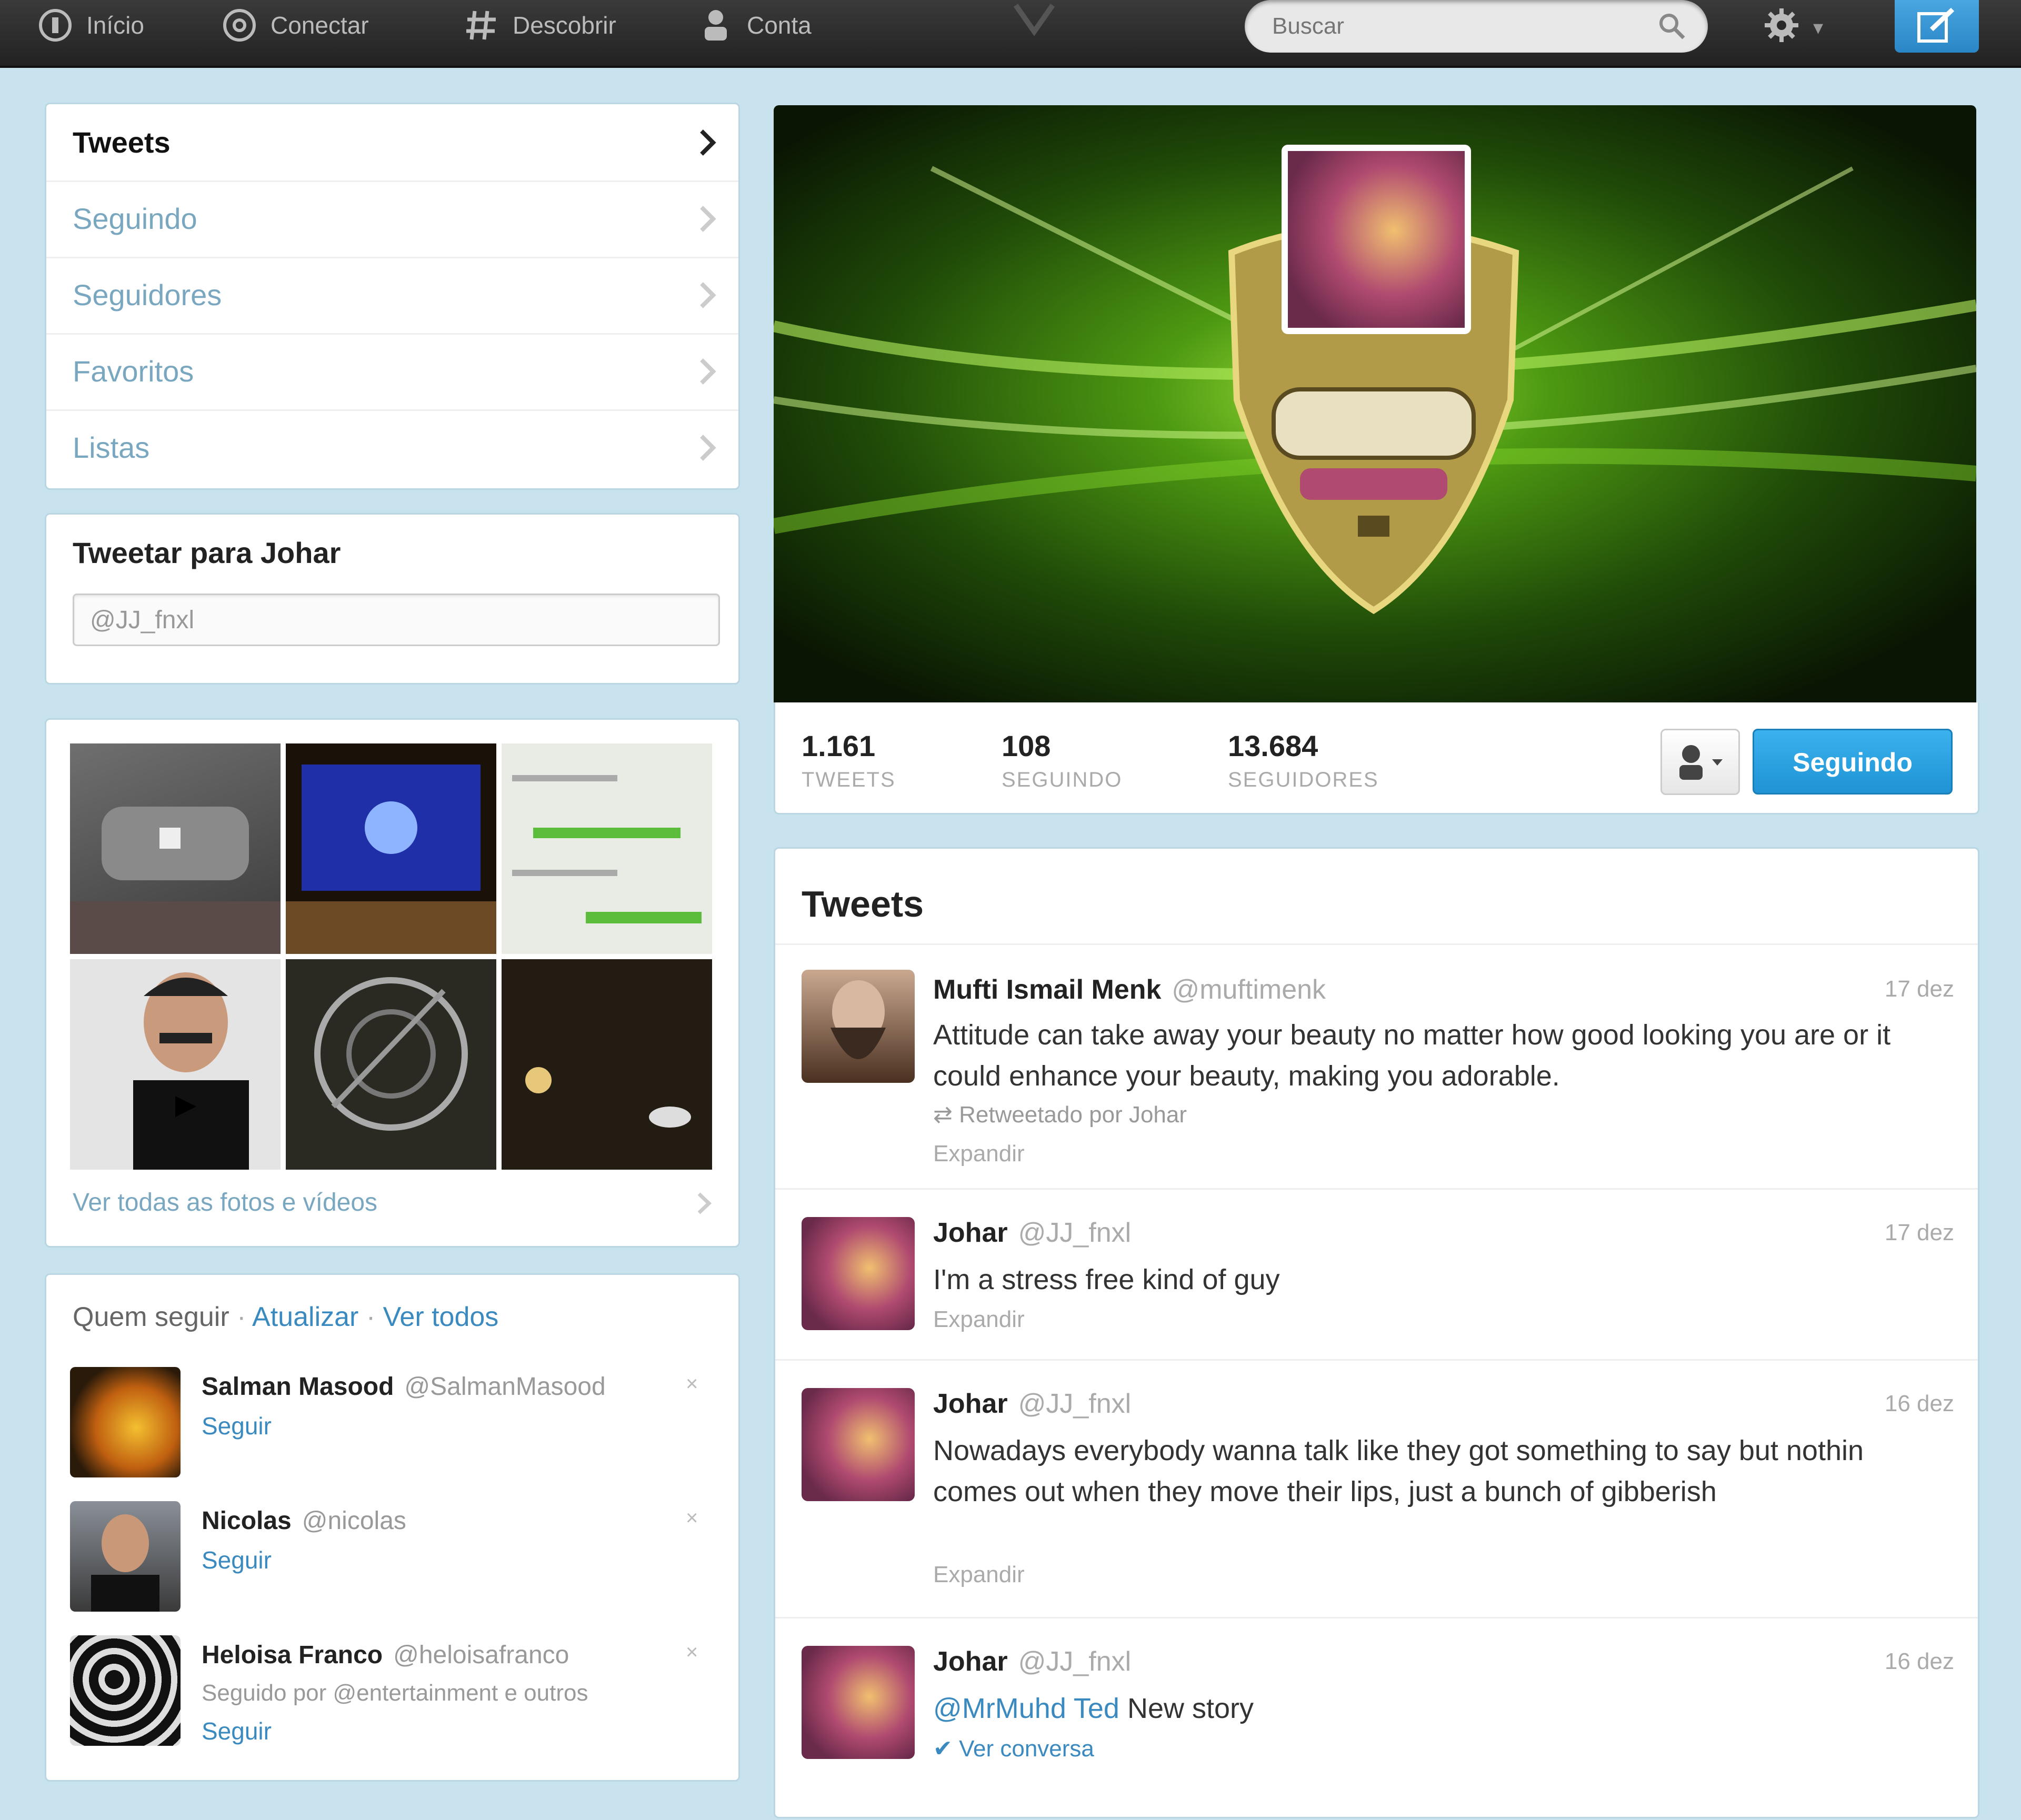  Describe the element at coordinates (392, 372) in the screenshot. I see `nav-favorites: Favoritos` at that location.